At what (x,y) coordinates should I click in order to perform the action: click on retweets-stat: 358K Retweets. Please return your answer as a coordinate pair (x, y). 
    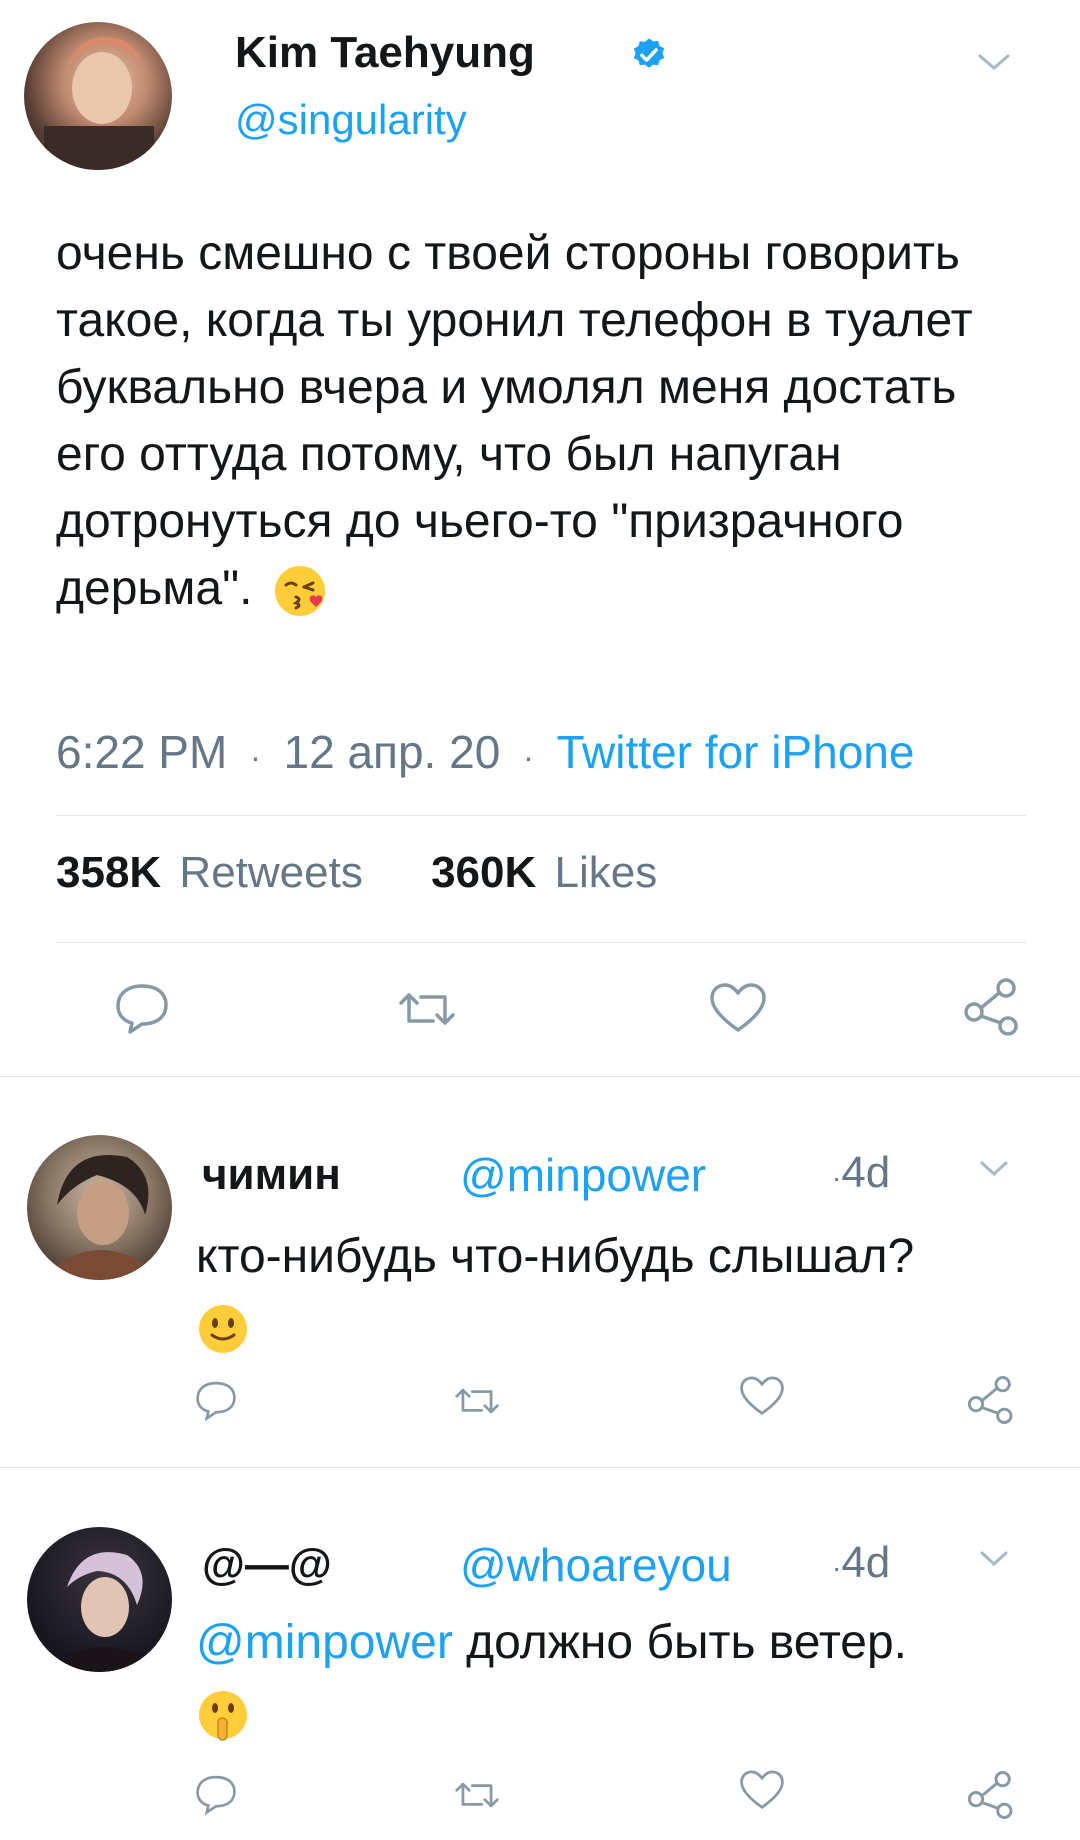
    Looking at the image, I should click on (215, 872).